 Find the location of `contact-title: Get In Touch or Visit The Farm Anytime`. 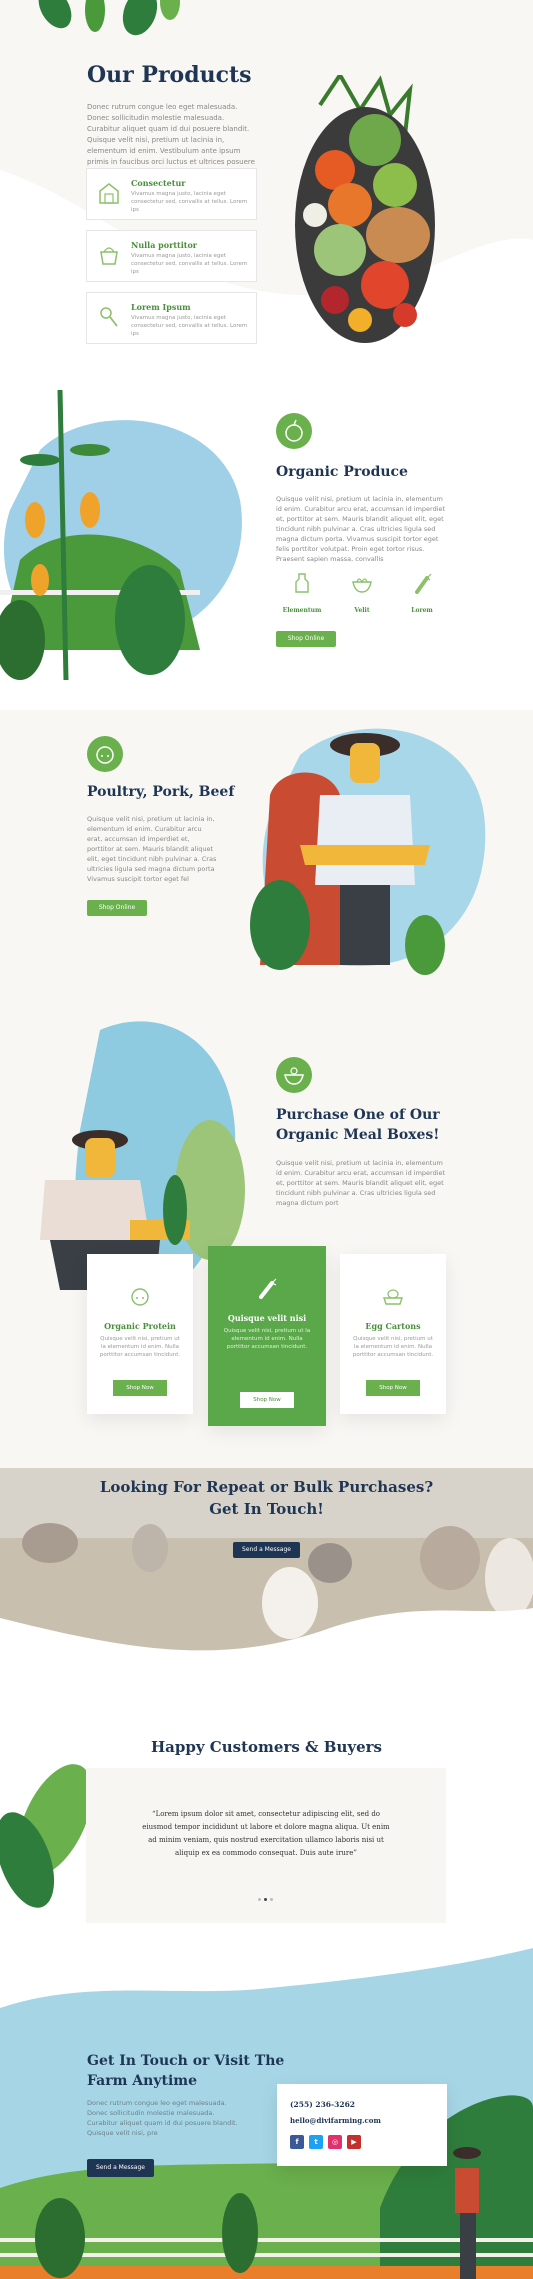

contact-title: Get In Touch or Visit The Farm Anytime is located at coordinates (185, 2071).